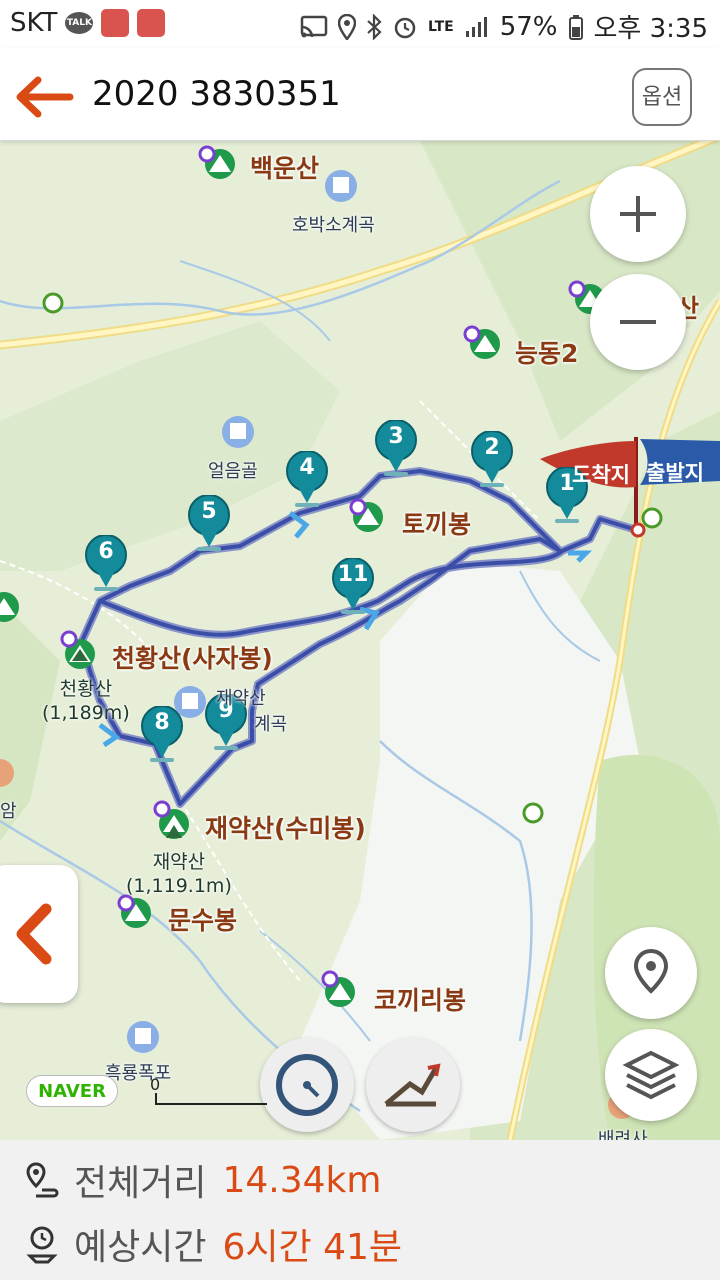 The height and width of the screenshot is (1280, 720). I want to click on peak-label: 문수봉, so click(203, 920).